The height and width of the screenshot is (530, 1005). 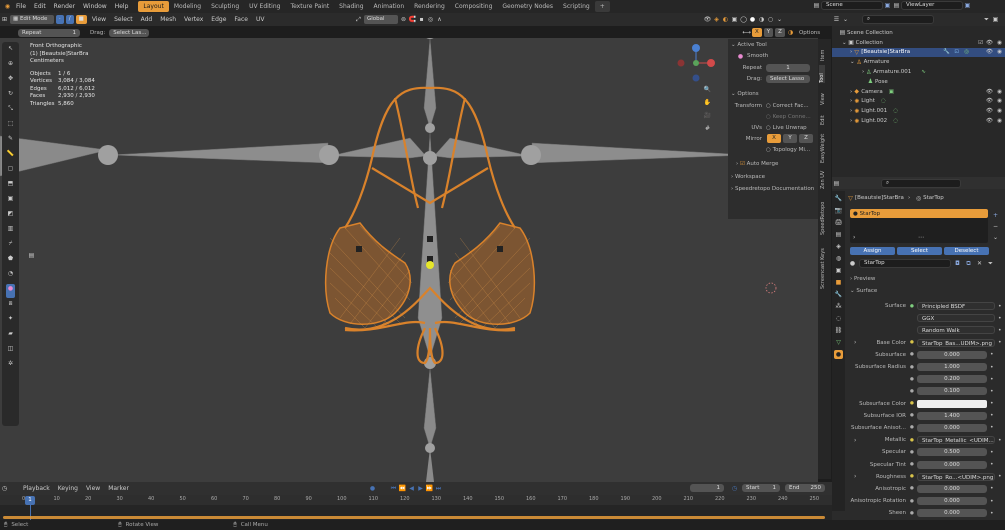 What do you see at coordinates (429, 6) in the screenshot?
I see `tab-rendering: Rendering` at bounding box center [429, 6].